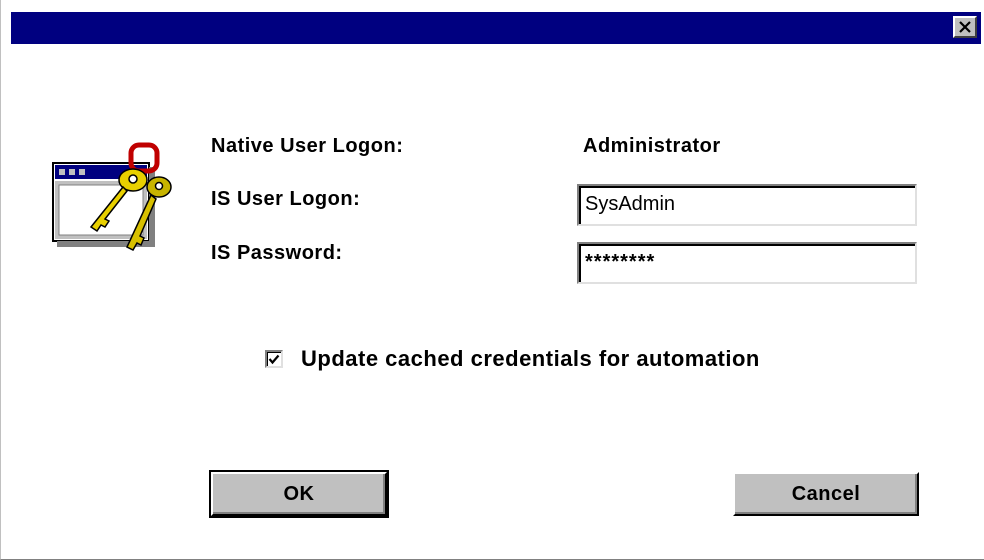 The width and height of the screenshot is (984, 560). What do you see at coordinates (530, 358) in the screenshot?
I see `update-cached-label: Update cached credentials for automation` at bounding box center [530, 358].